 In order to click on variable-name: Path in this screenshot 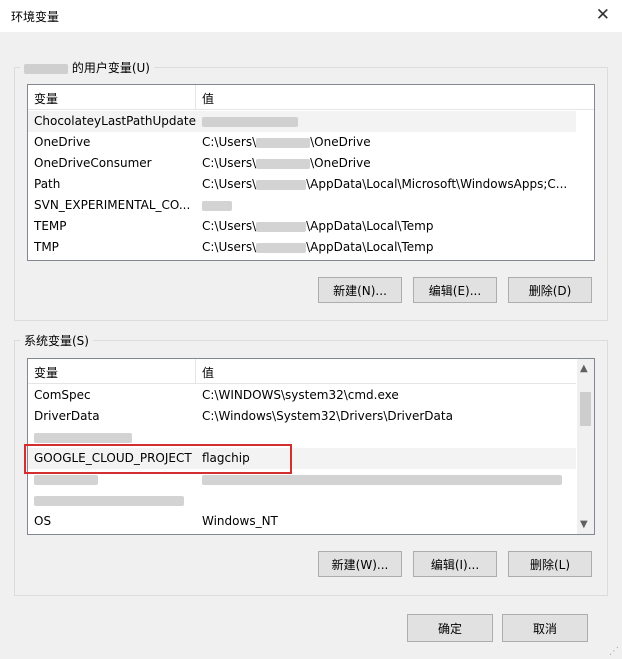, I will do `click(47, 184)`.